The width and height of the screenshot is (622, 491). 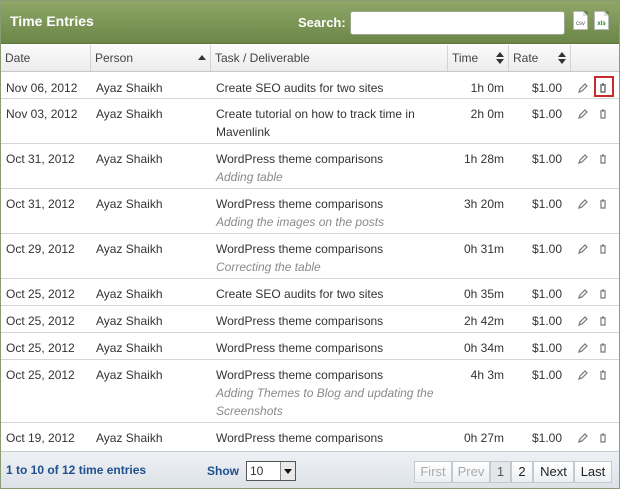 What do you see at coordinates (540, 58) in the screenshot?
I see `column-header-rate: Rate` at bounding box center [540, 58].